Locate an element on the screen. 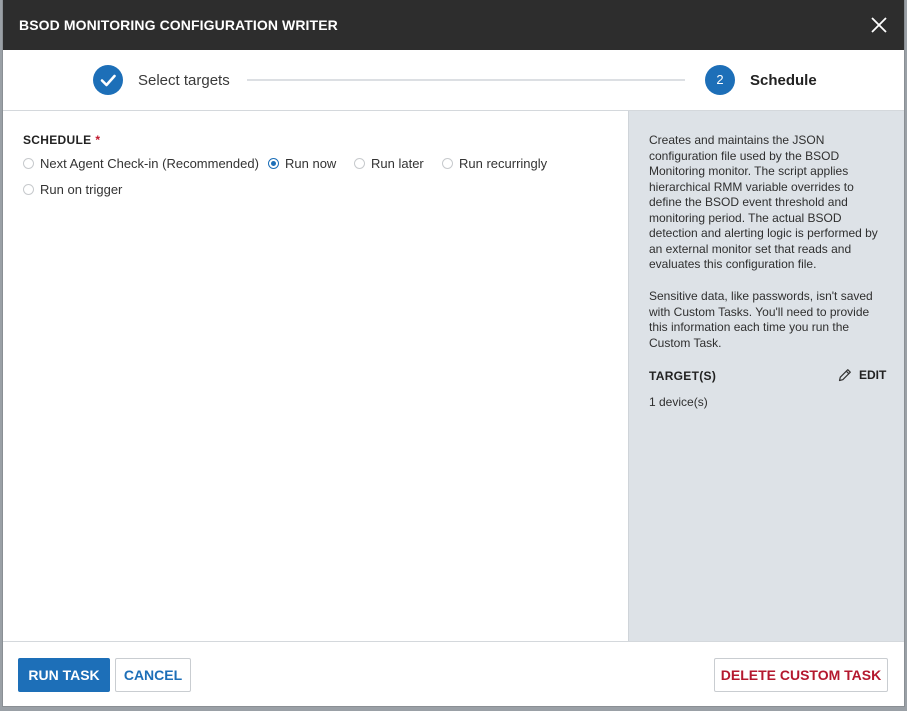 Image resolution: width=907 pixels, height=711 pixels. wizard-stepper: Select targets 2 Schedule is located at coordinates (453, 80).